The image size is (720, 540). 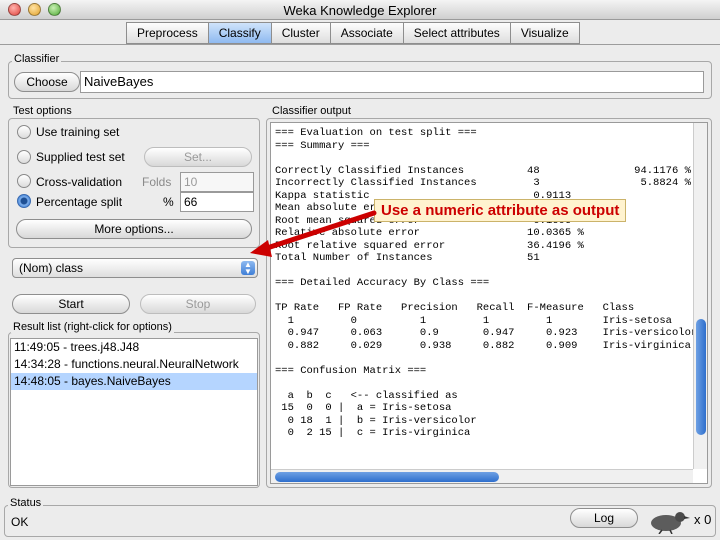 What do you see at coordinates (500, 210) in the screenshot?
I see `annotation-callout: Use a numeric attribute as output` at bounding box center [500, 210].